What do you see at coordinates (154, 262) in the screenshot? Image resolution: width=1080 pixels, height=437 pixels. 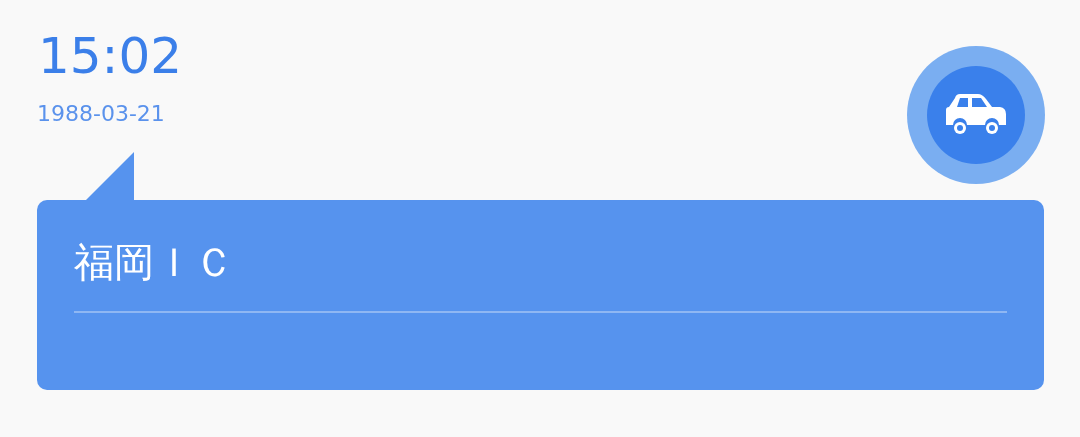 I see `location-title: 福岡ＩＣ` at bounding box center [154, 262].